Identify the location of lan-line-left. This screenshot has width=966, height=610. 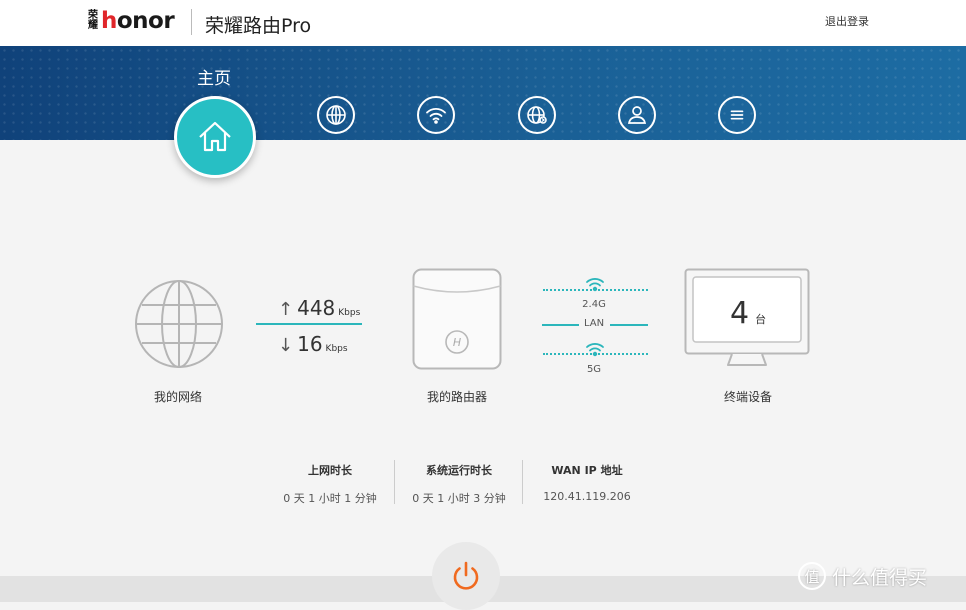
(560, 325).